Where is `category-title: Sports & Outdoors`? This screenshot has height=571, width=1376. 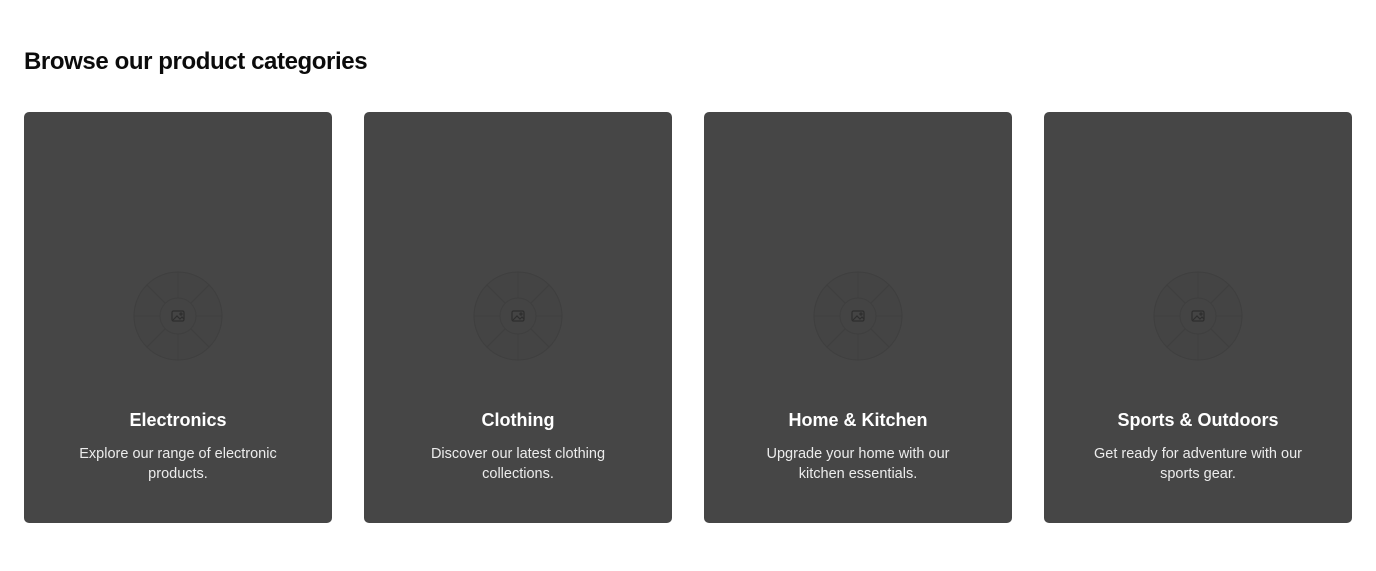 category-title: Sports & Outdoors is located at coordinates (1198, 420).